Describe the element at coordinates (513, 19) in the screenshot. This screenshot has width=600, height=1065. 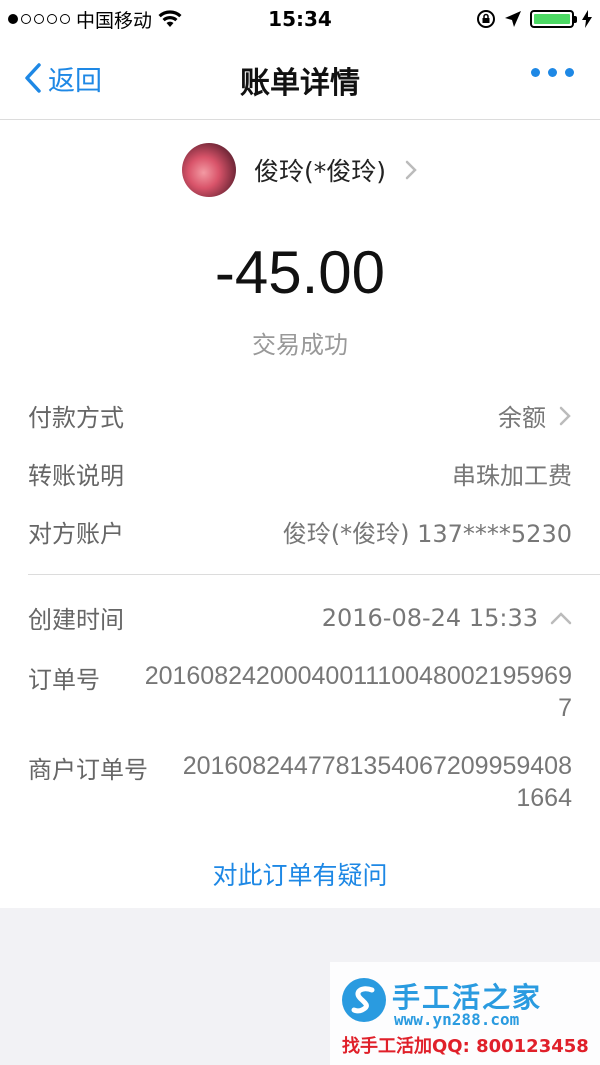
I see `location-arrow-icon` at that location.